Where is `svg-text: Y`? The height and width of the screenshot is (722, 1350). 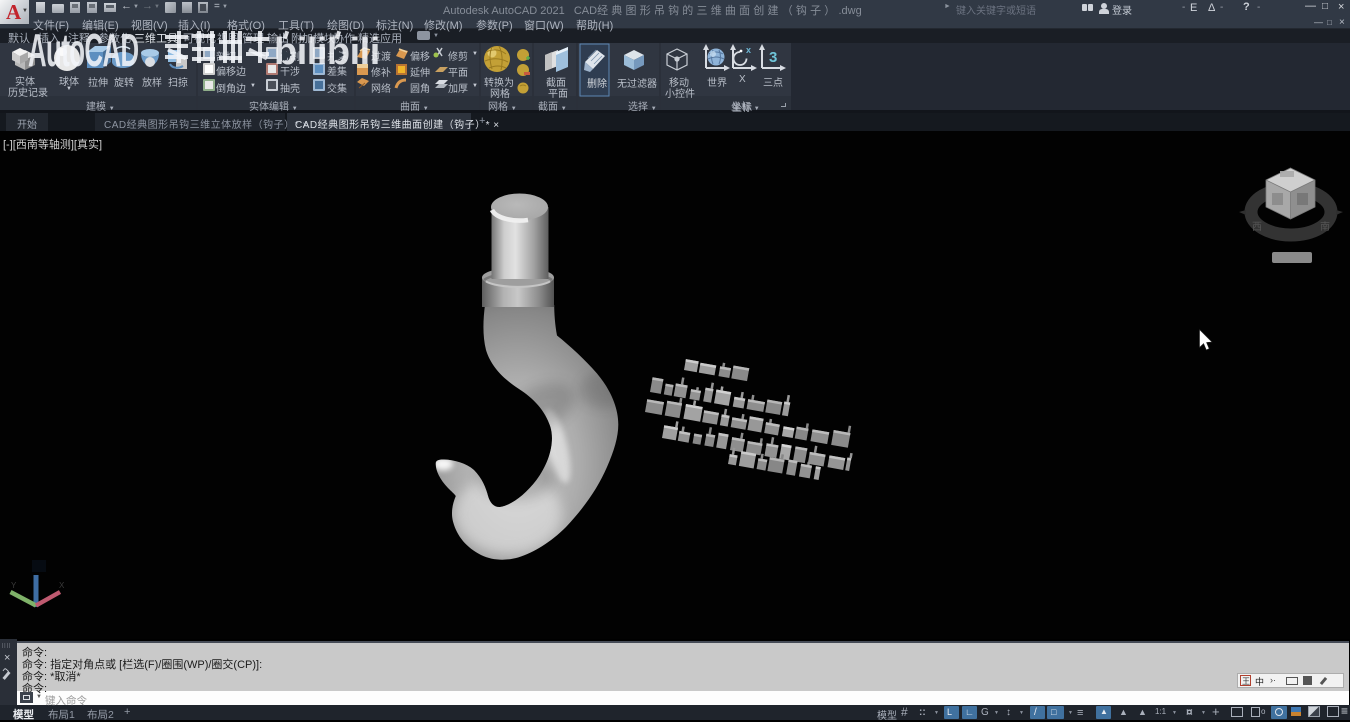
svg-text: Y is located at coordinates (14, 585).